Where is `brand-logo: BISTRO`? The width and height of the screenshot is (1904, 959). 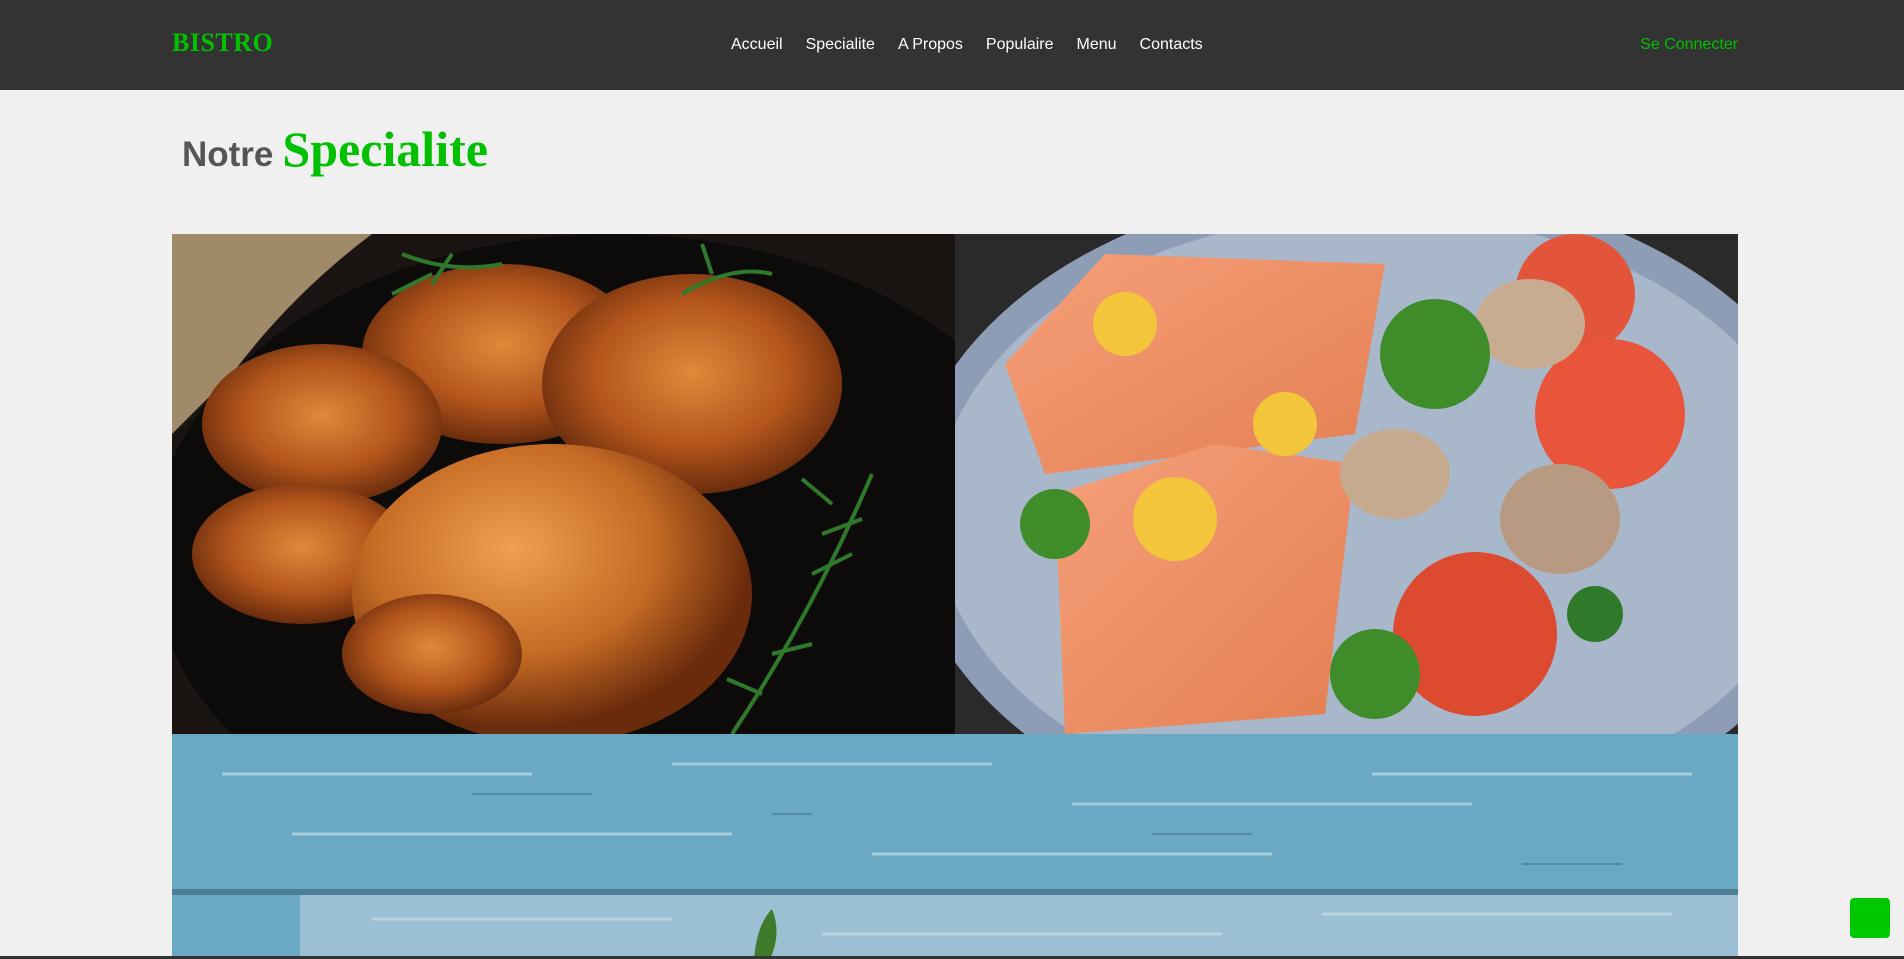 brand-logo: BISTRO is located at coordinates (222, 43).